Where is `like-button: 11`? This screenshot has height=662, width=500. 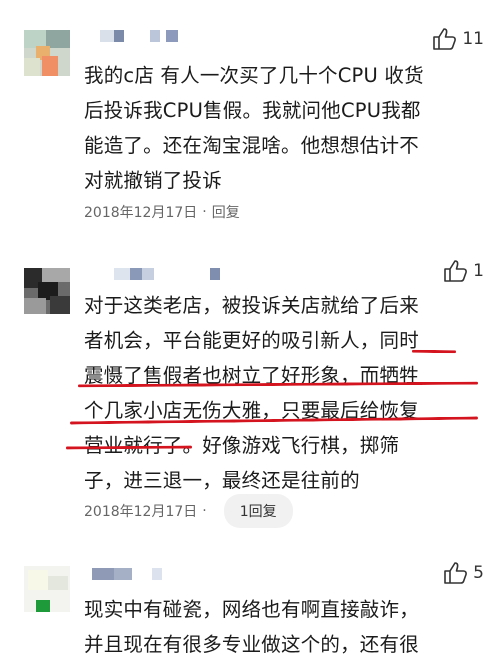
like-button: 11 is located at coordinates (458, 39).